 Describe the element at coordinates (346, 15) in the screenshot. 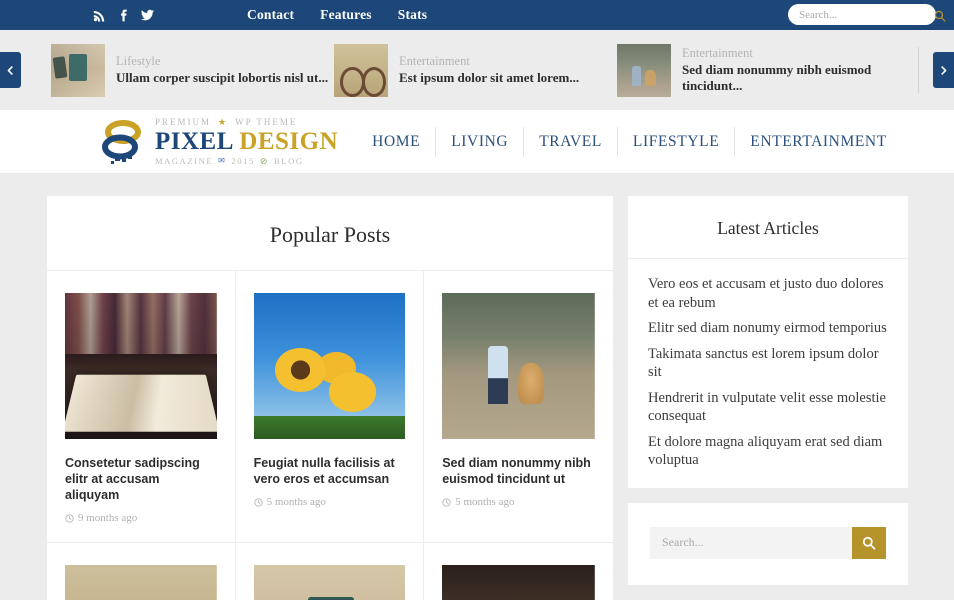

I see `topnav-item-features: Features` at that location.